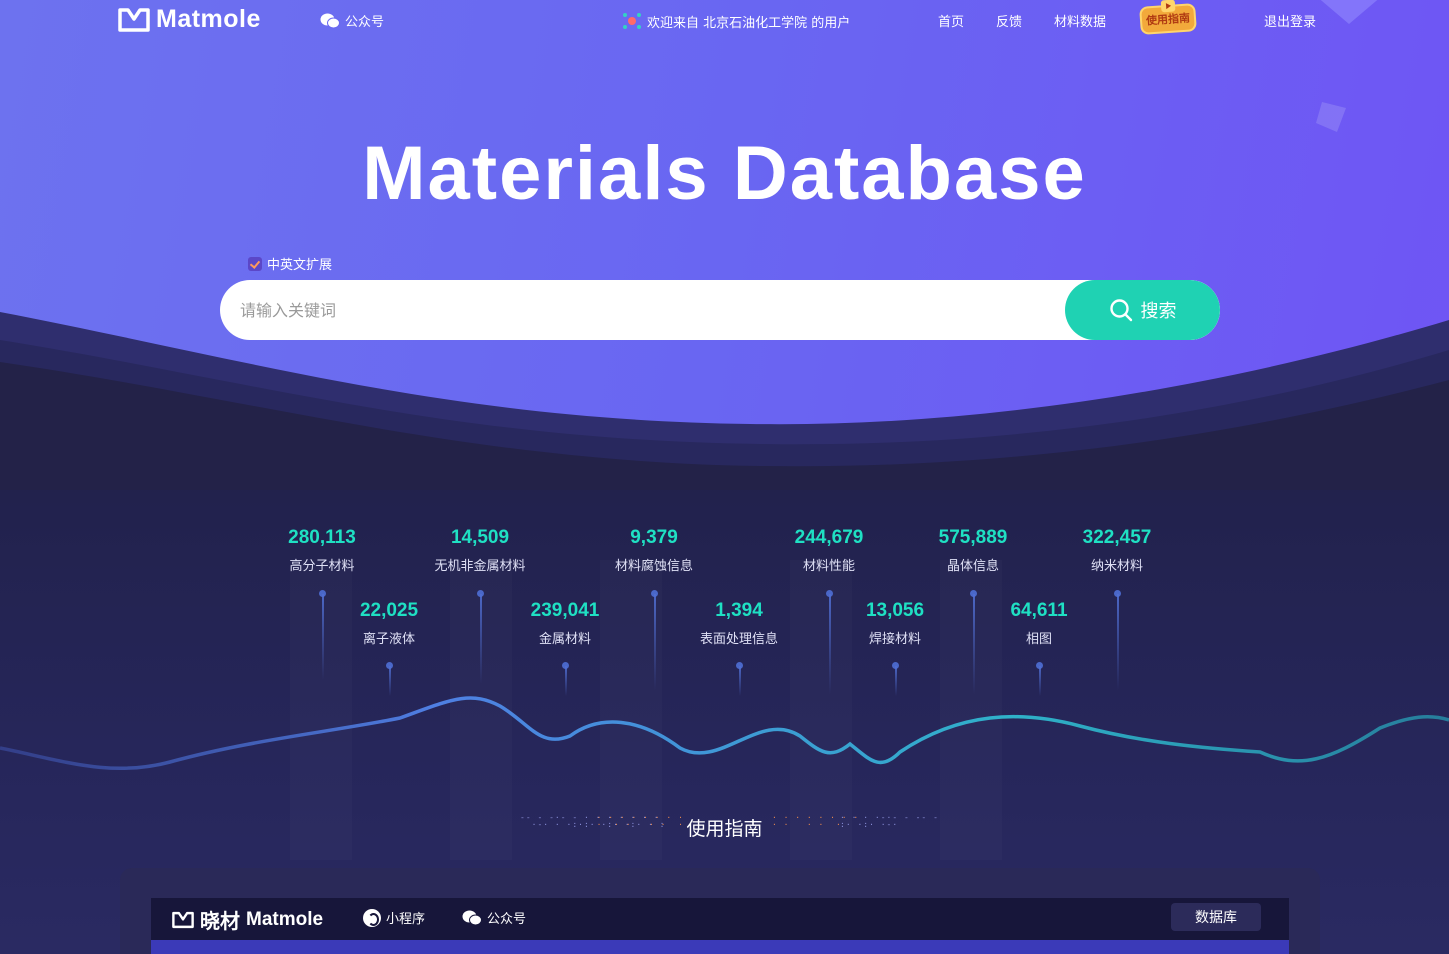 The image size is (1449, 954). Describe the element at coordinates (564, 639) in the screenshot. I see `stat-label: 金属材料` at that location.